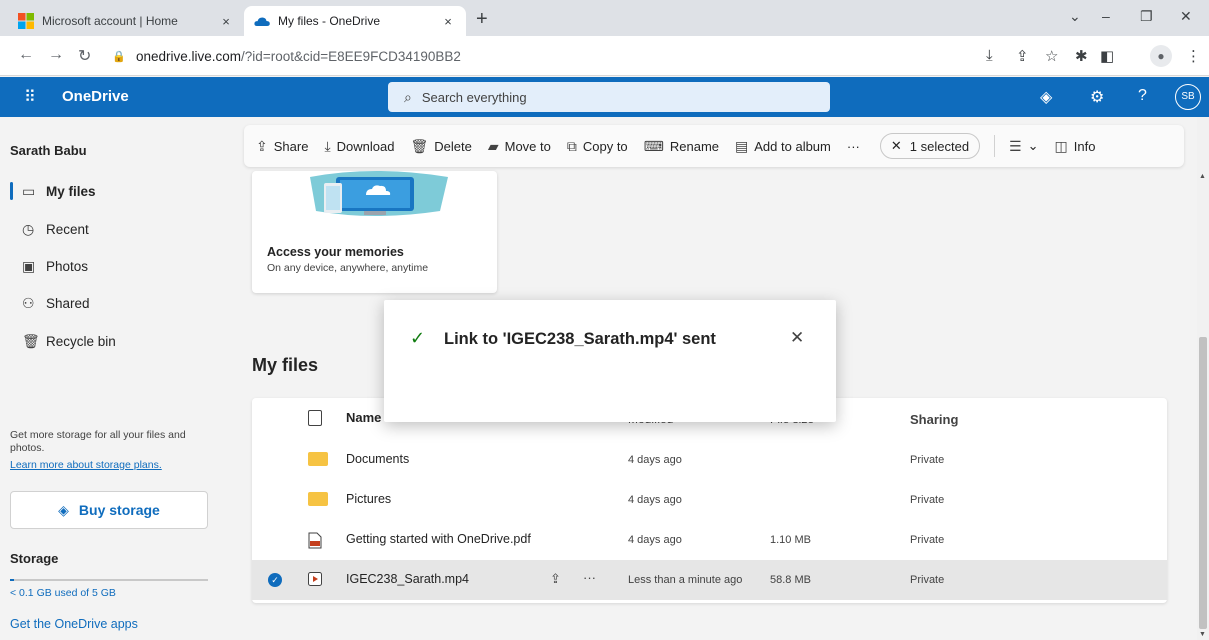  I want to click on info-pane-icon: ◫, so click(1061, 145).